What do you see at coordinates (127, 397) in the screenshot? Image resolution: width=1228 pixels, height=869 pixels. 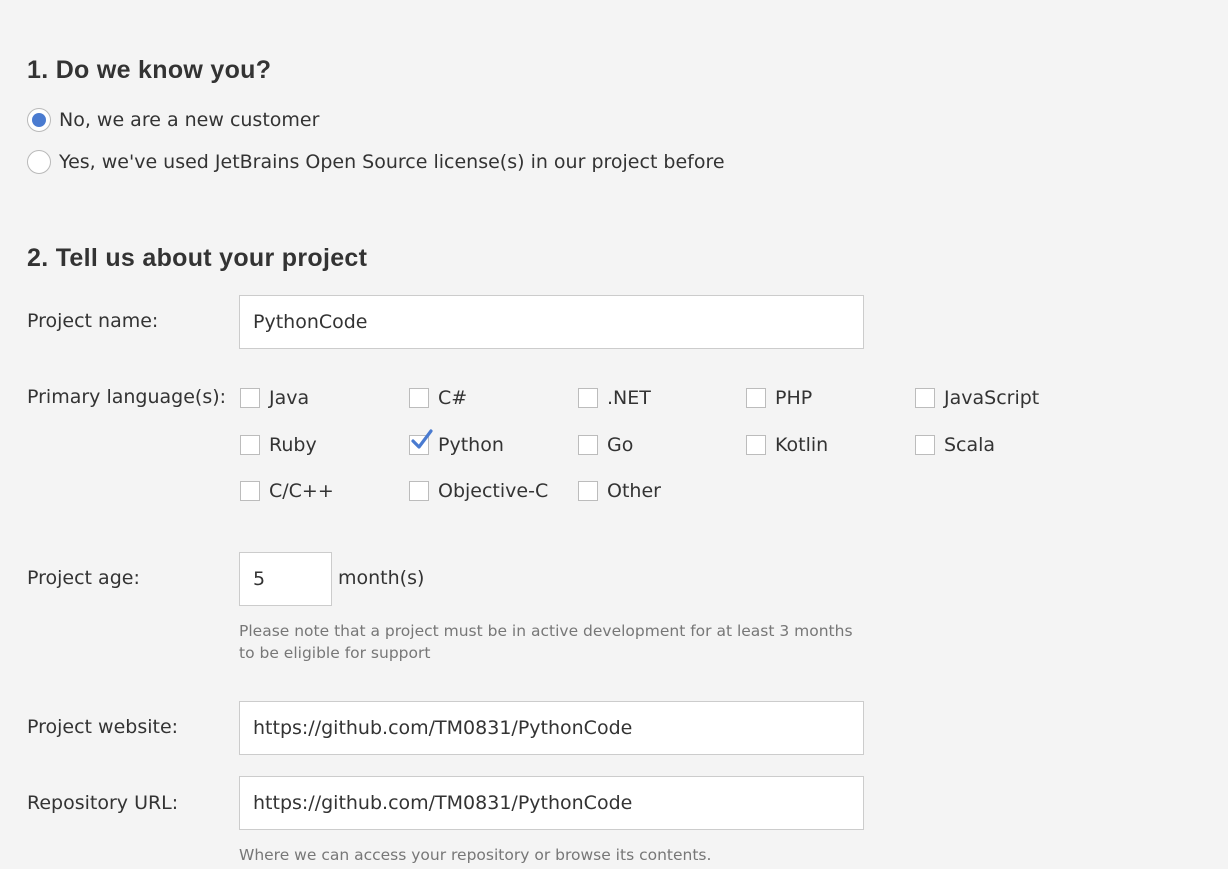 I see `primary-languages-label: Primary language(s):` at bounding box center [127, 397].